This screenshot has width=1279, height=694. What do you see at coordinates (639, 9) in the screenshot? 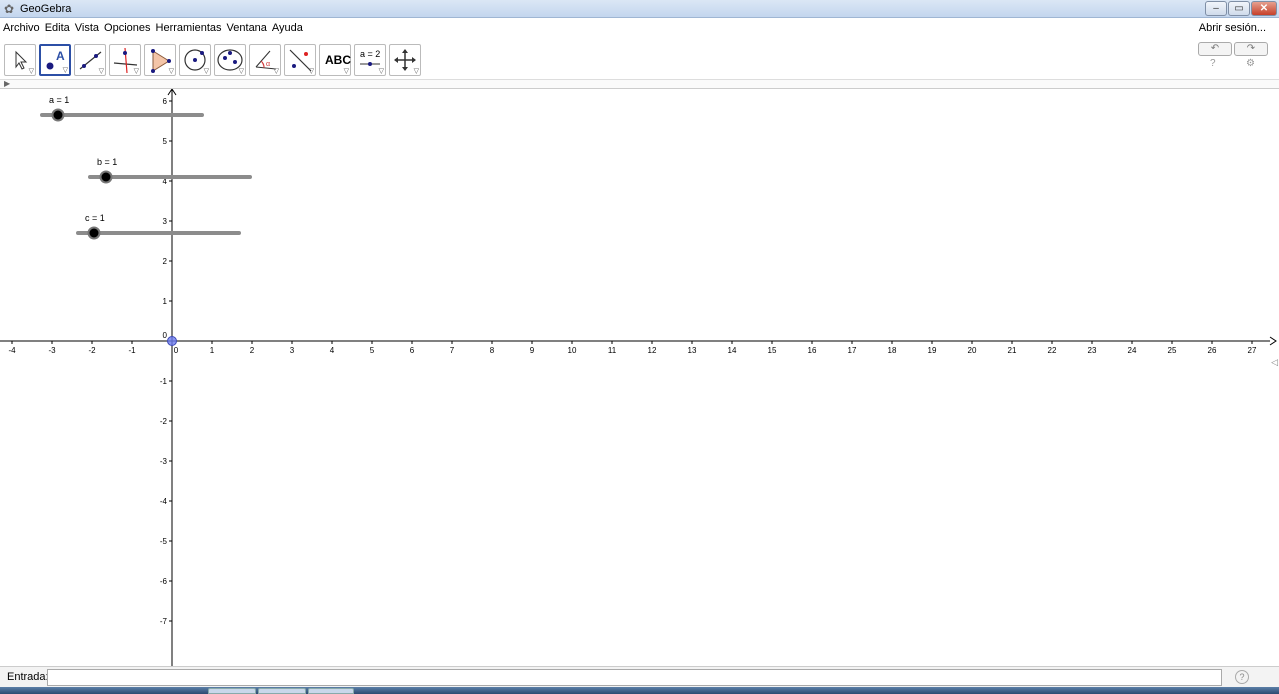
I see `title-bar: ✿ GeoGebra – ▭ ✕` at bounding box center [639, 9].